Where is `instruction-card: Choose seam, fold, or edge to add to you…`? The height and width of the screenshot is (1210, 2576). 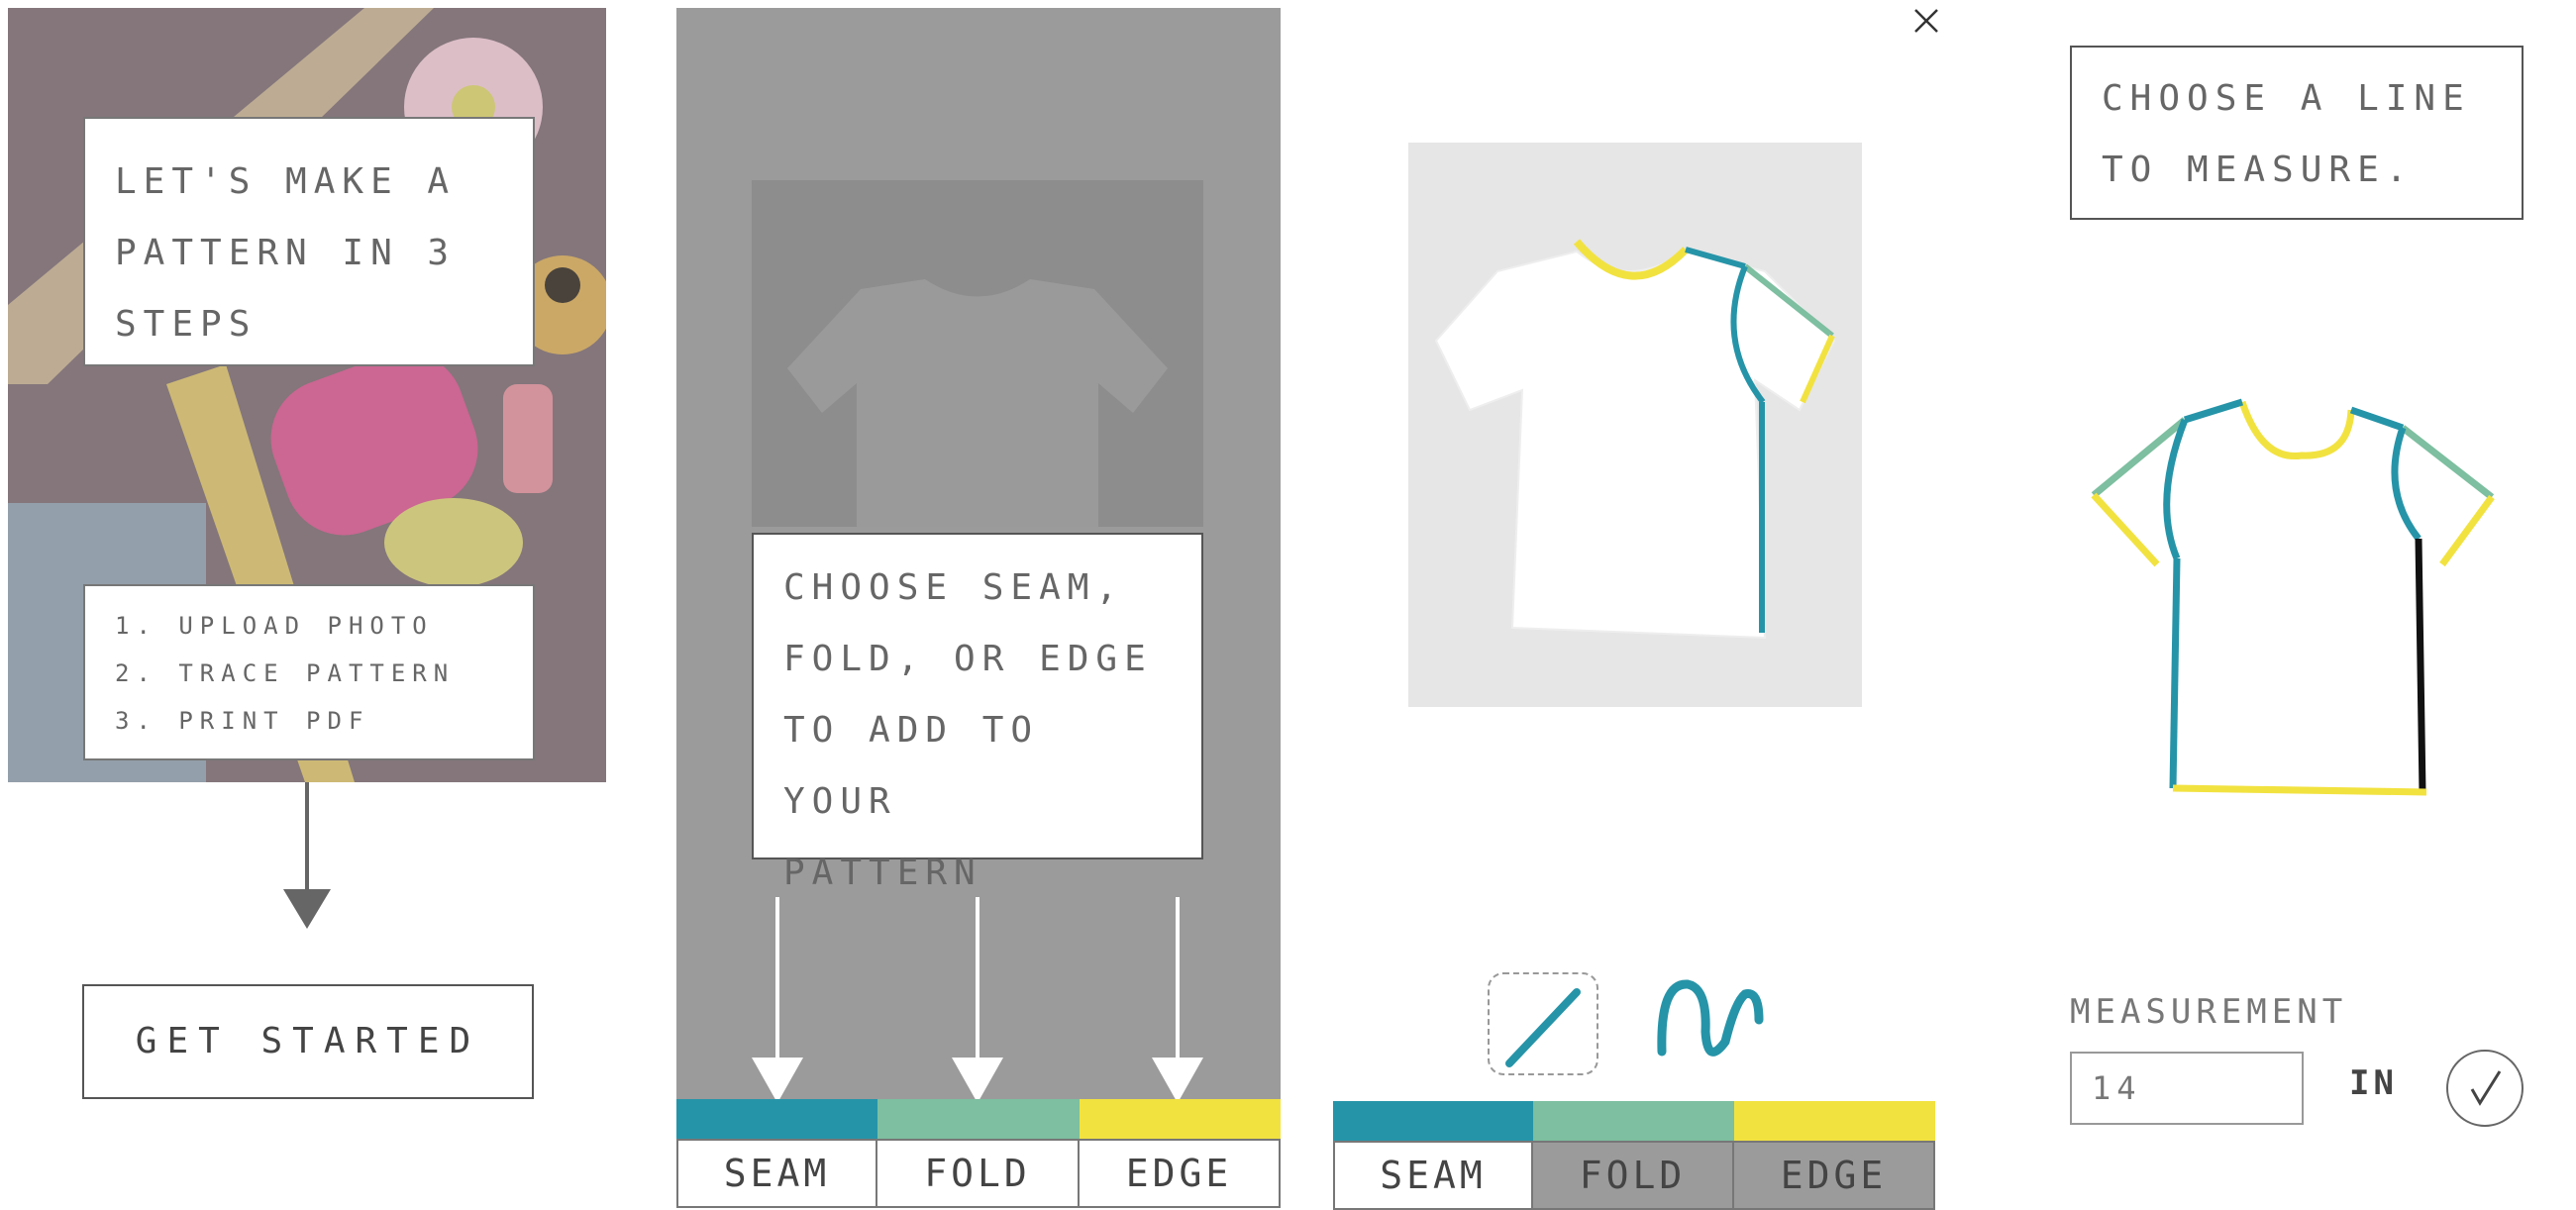
instruction-card: Choose seam, fold, or edge to add to you… is located at coordinates (977, 713).